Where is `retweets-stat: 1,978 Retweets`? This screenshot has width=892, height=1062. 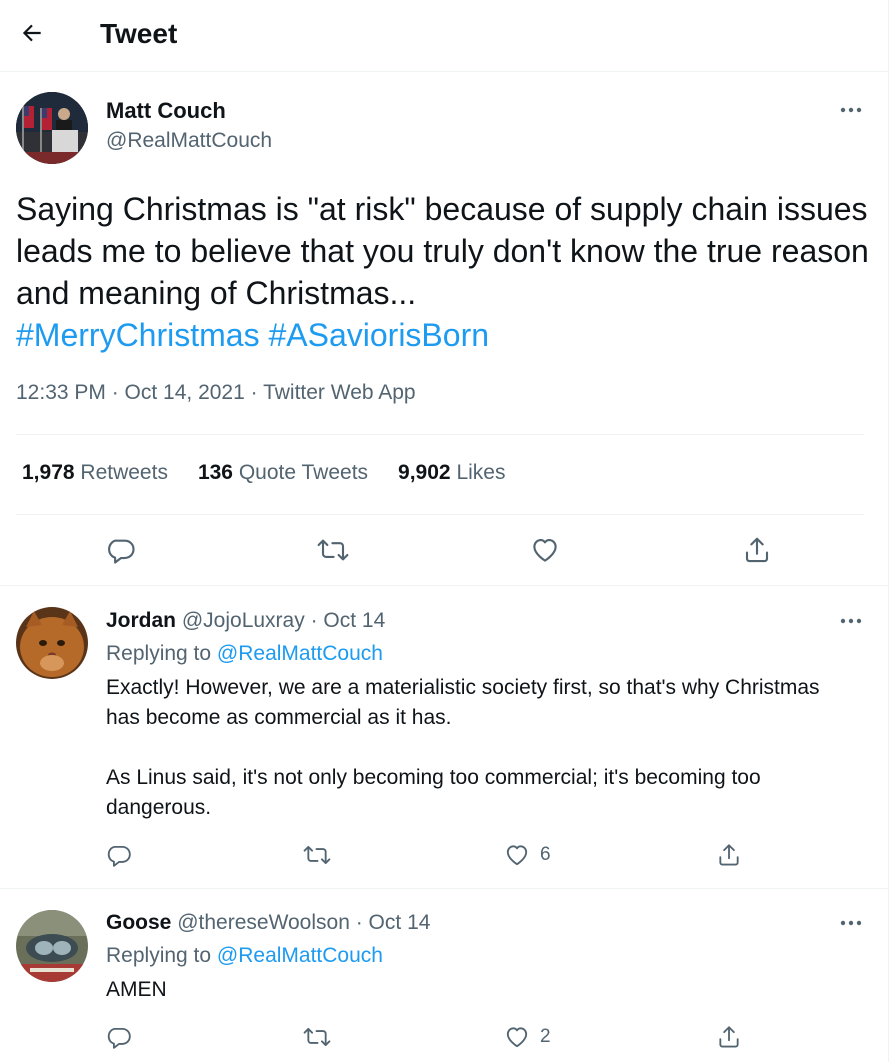
retweets-stat: 1,978 Retweets is located at coordinates (95, 473).